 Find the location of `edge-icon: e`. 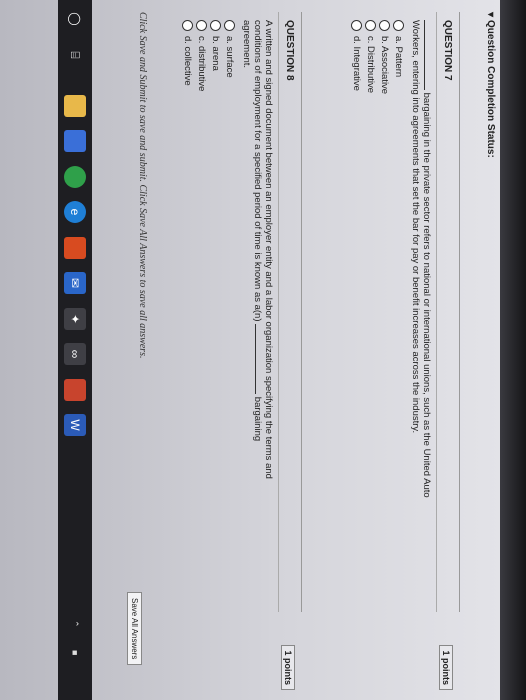

edge-icon: e is located at coordinates (75, 212).